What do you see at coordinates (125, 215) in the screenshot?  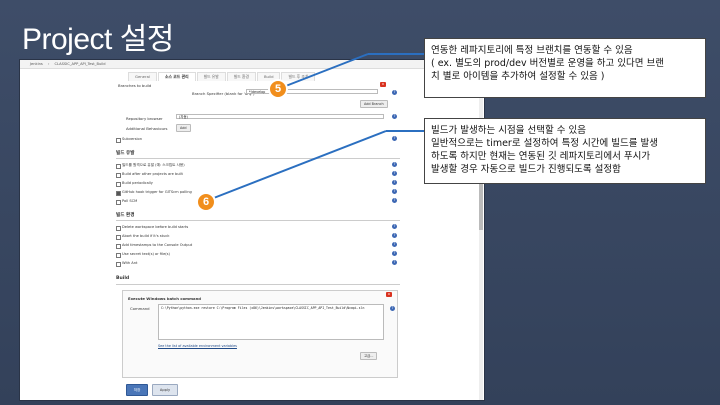 I see `build-env-heading: 빌드 환경` at bounding box center [125, 215].